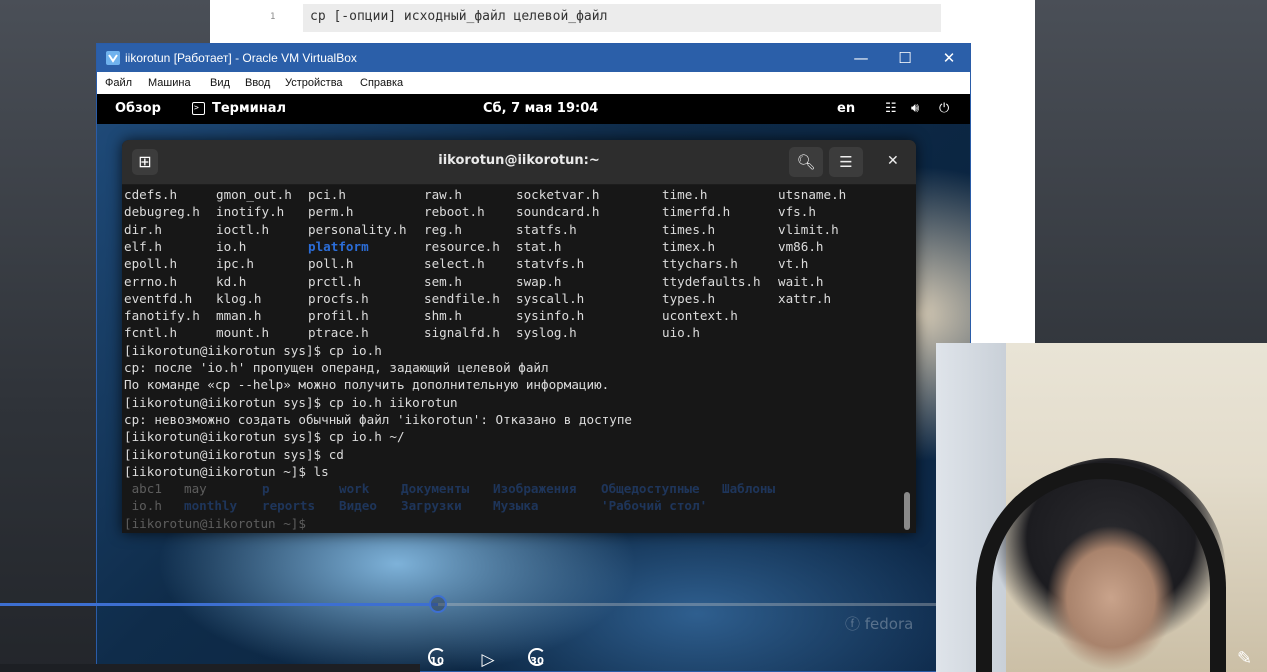 The image size is (1267, 672). I want to click on ls-entry: wait.h, so click(801, 281).